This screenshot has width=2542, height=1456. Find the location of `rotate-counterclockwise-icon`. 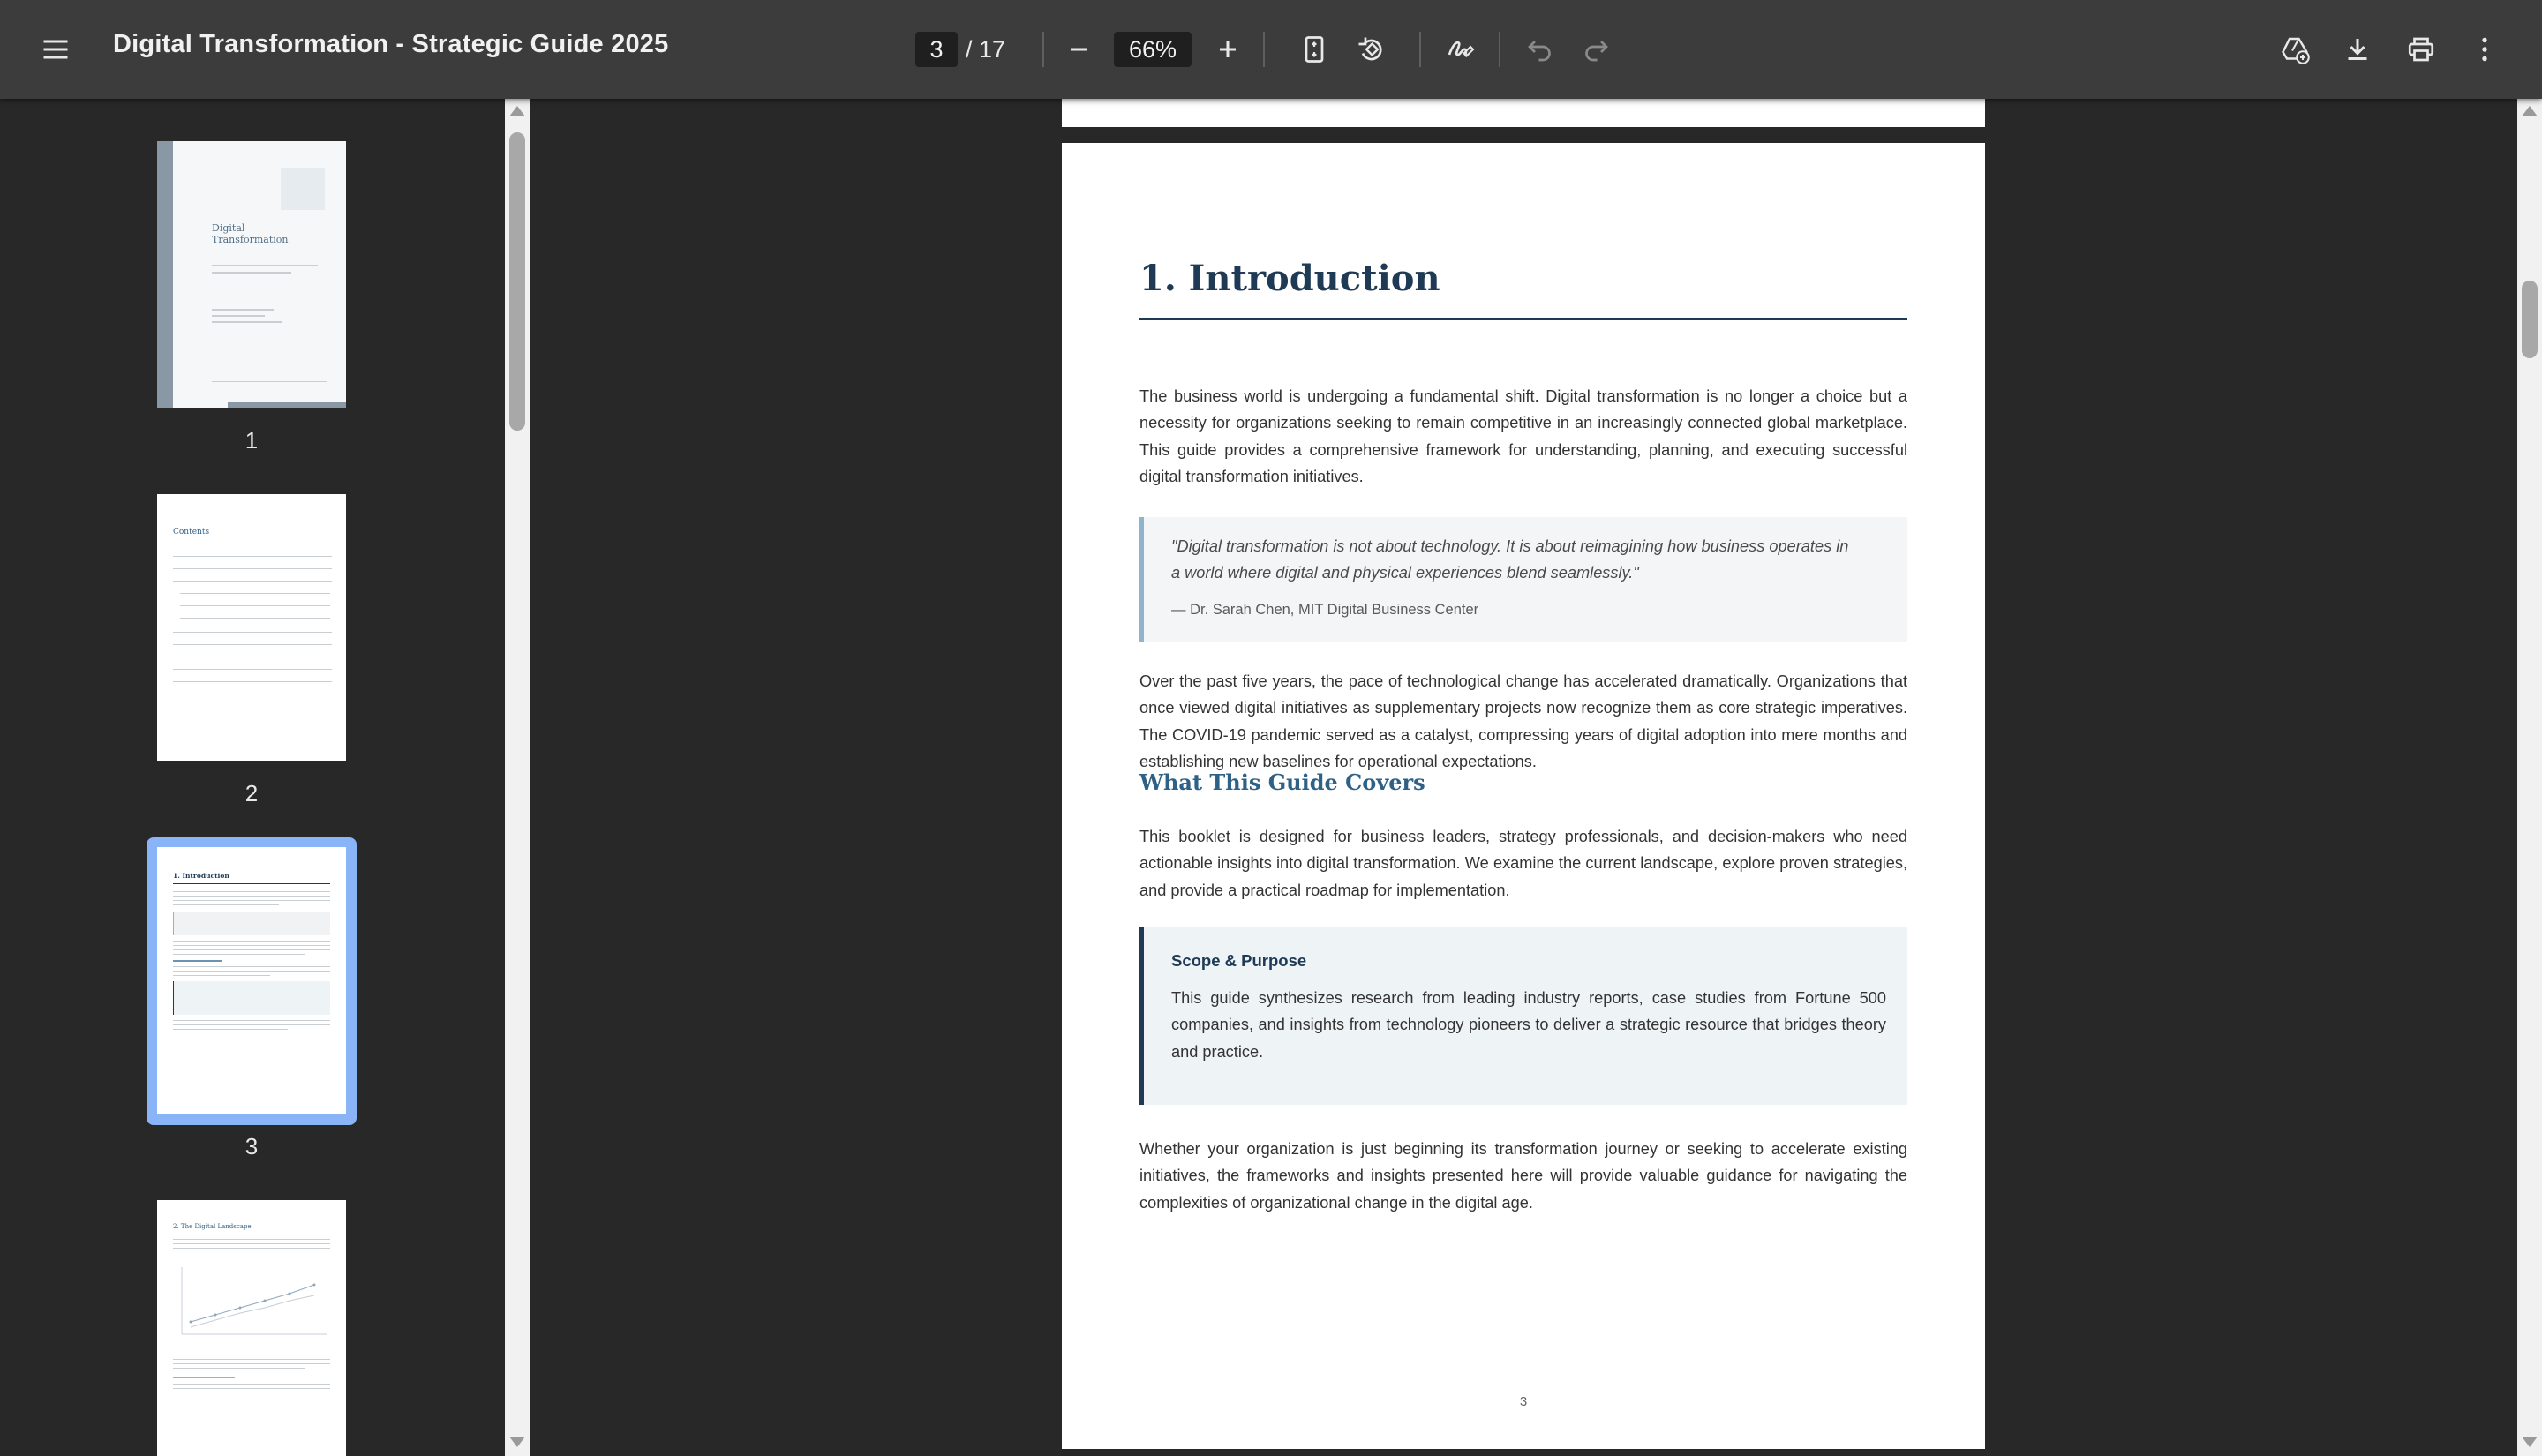

rotate-counterclockwise-icon is located at coordinates (1370, 49).